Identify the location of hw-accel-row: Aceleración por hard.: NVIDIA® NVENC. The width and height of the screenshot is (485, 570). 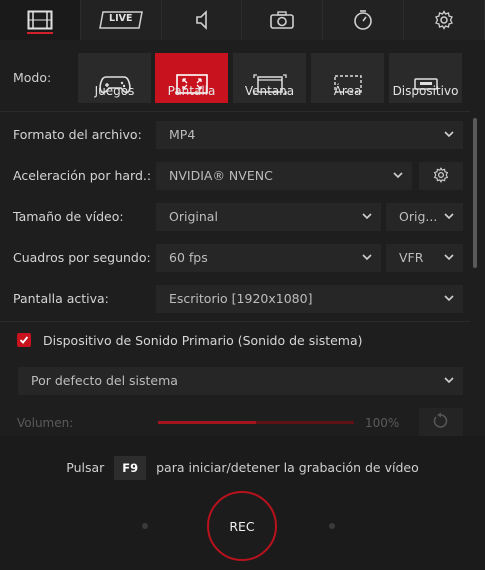
(235, 176).